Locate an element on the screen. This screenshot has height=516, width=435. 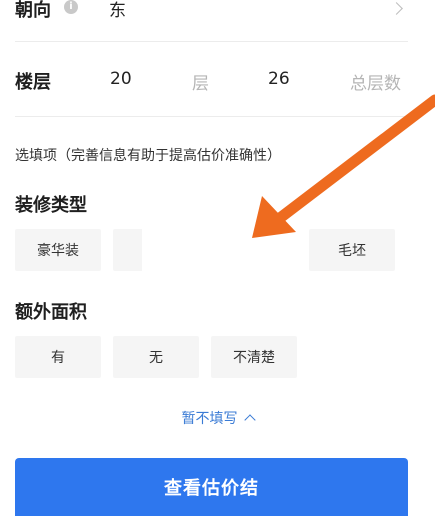
option-luxury: 豪华装 is located at coordinates (58, 250).